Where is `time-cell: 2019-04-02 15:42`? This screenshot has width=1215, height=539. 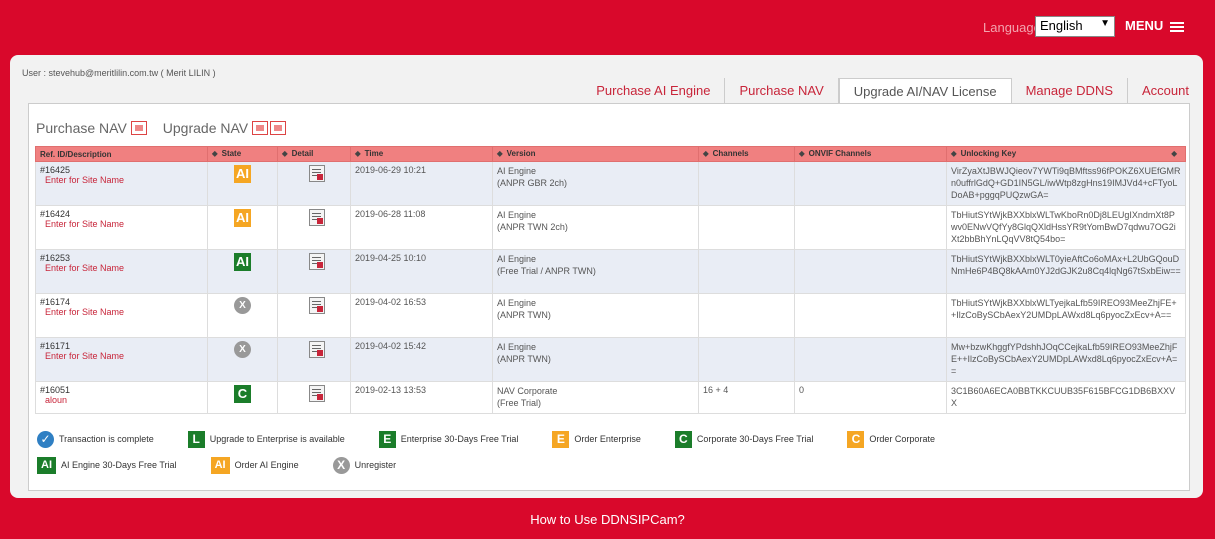
time-cell: 2019-04-02 15:42 is located at coordinates (421, 359).